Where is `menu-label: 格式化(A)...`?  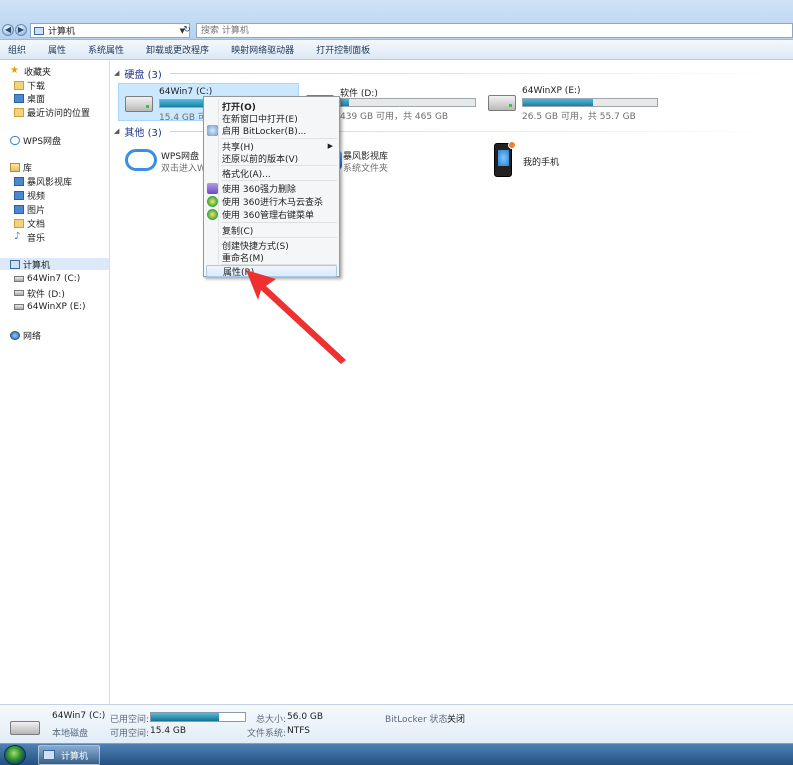 menu-label: 格式化(A)... is located at coordinates (246, 174).